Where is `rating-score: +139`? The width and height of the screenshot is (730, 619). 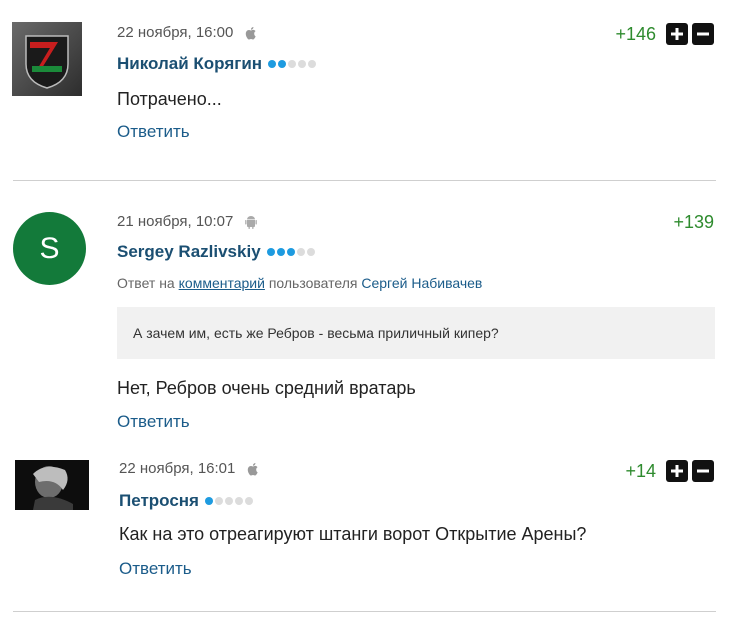 rating-score: +139 is located at coordinates (693, 222).